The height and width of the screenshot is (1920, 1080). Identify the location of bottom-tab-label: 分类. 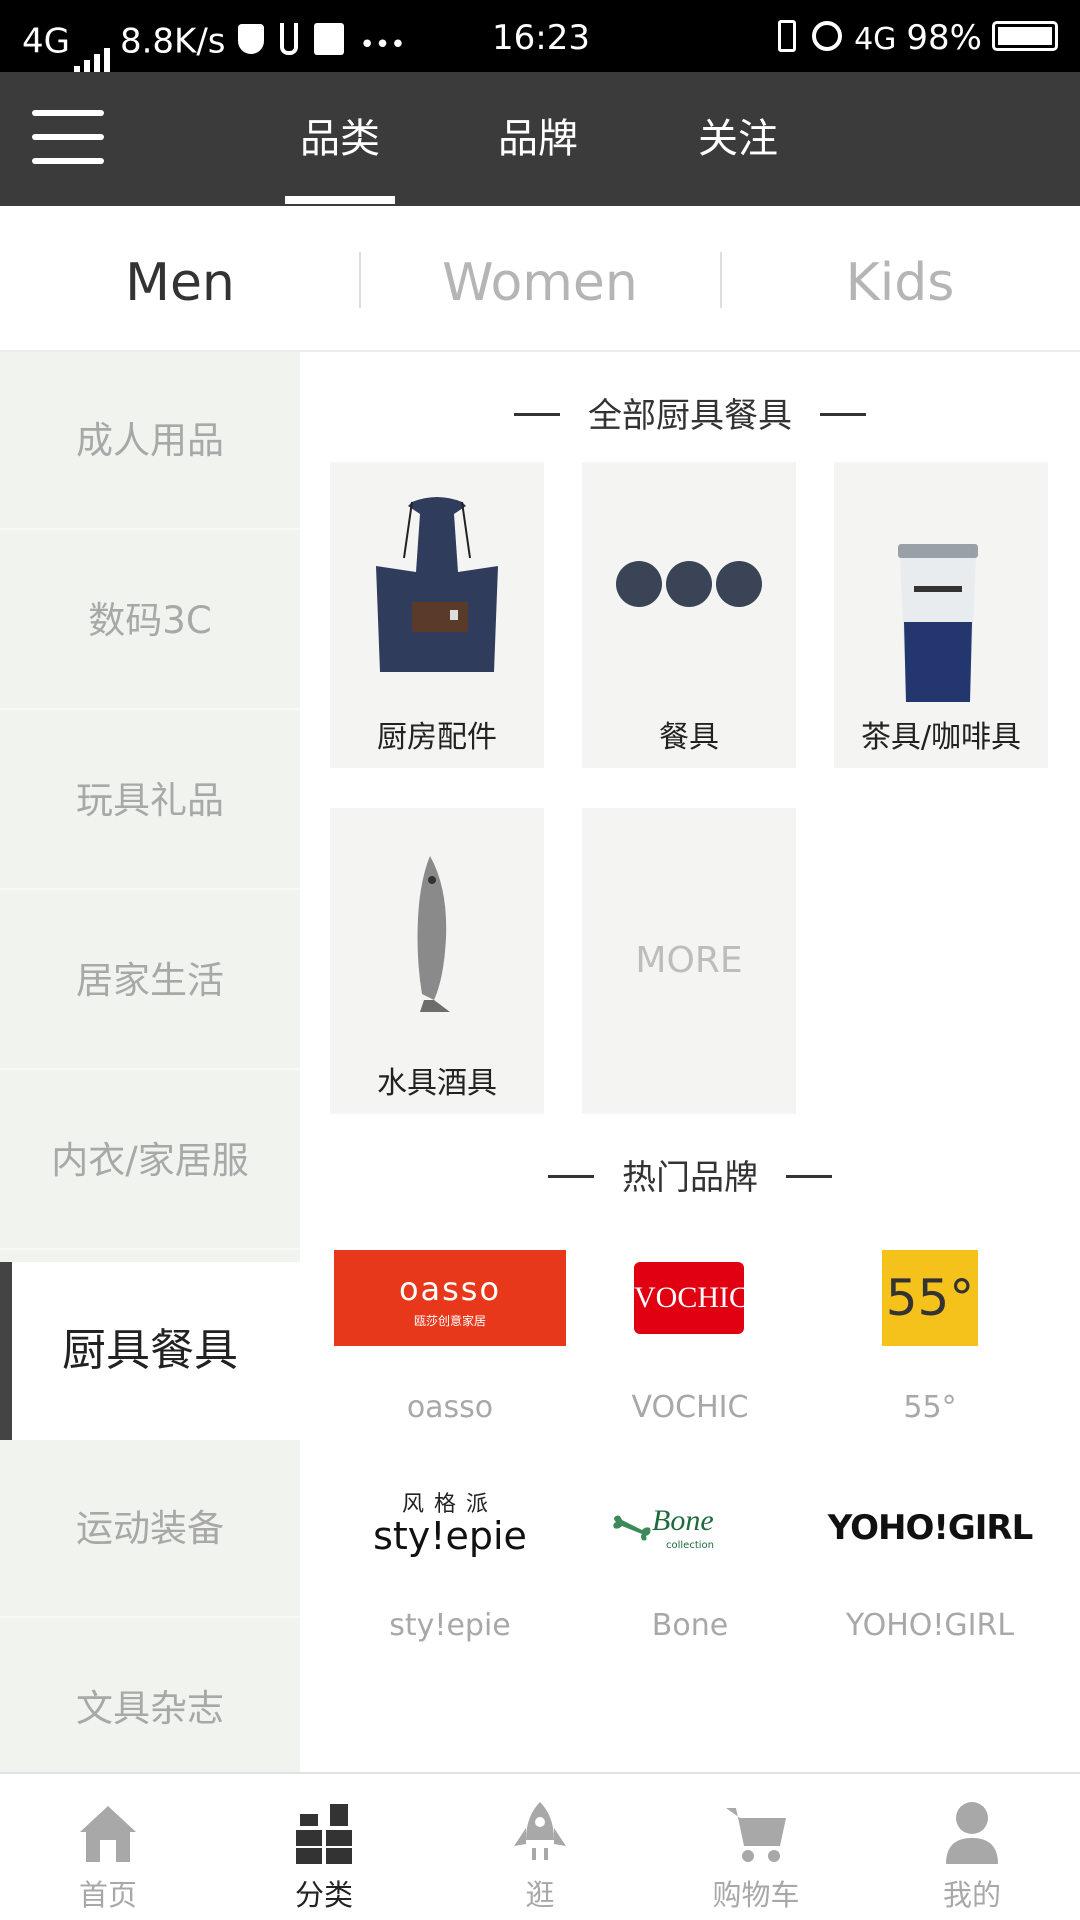
(323, 1895).